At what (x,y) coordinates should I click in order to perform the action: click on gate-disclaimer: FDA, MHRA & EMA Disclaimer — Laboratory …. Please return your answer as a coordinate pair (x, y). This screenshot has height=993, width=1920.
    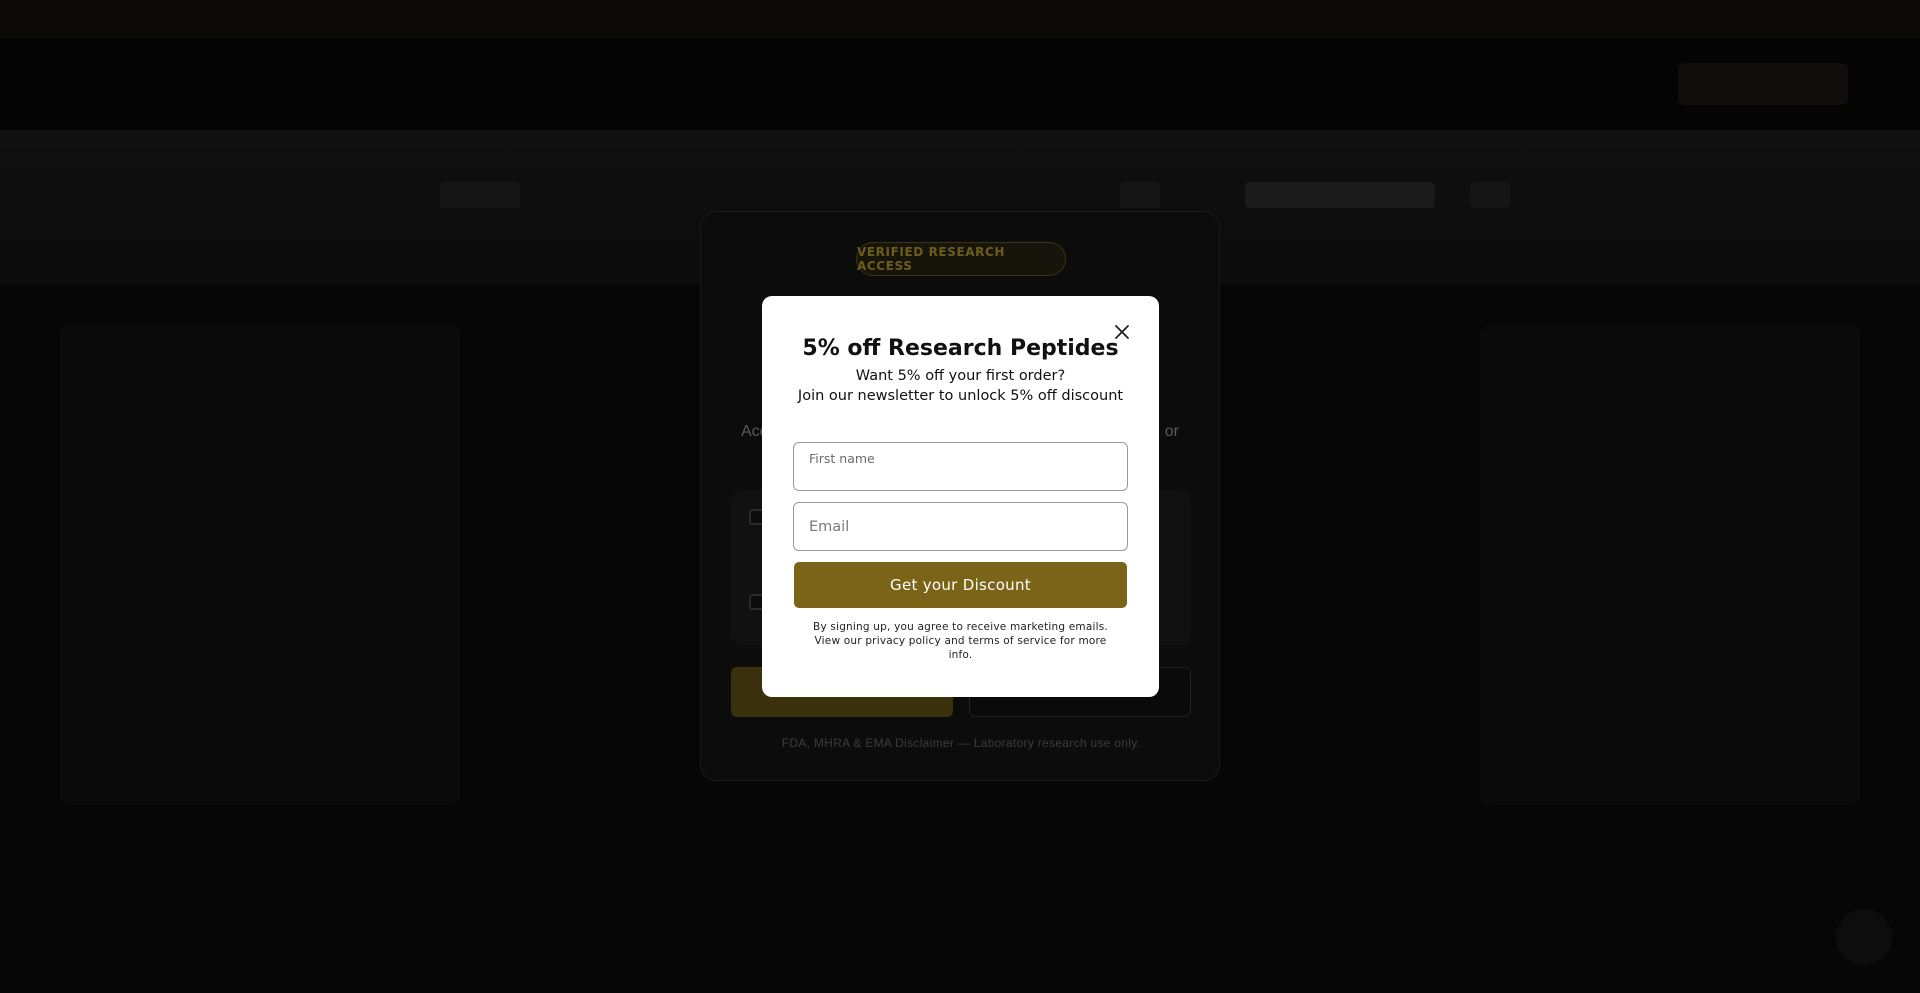
    Looking at the image, I should click on (961, 743).